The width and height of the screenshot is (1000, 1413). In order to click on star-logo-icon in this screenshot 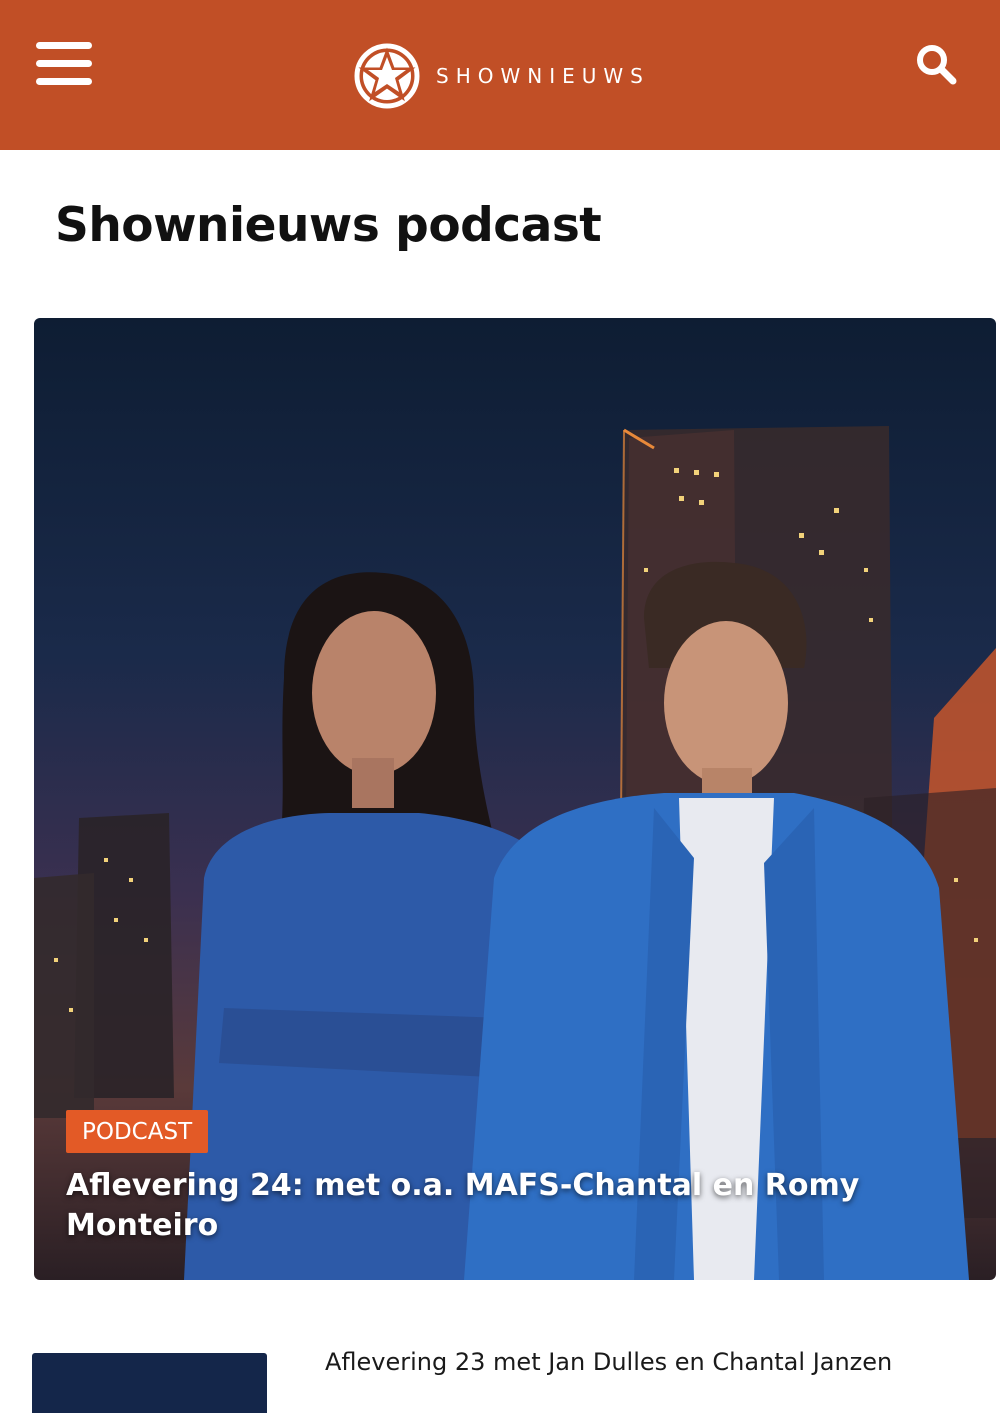, I will do `click(387, 76)`.